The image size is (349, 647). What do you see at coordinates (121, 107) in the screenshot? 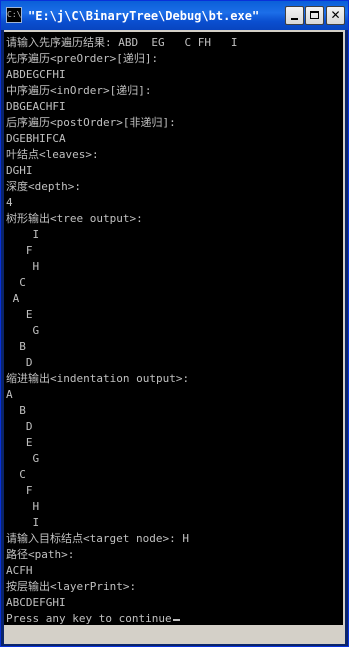
I see `console-line: DBGEACHFI` at bounding box center [121, 107].